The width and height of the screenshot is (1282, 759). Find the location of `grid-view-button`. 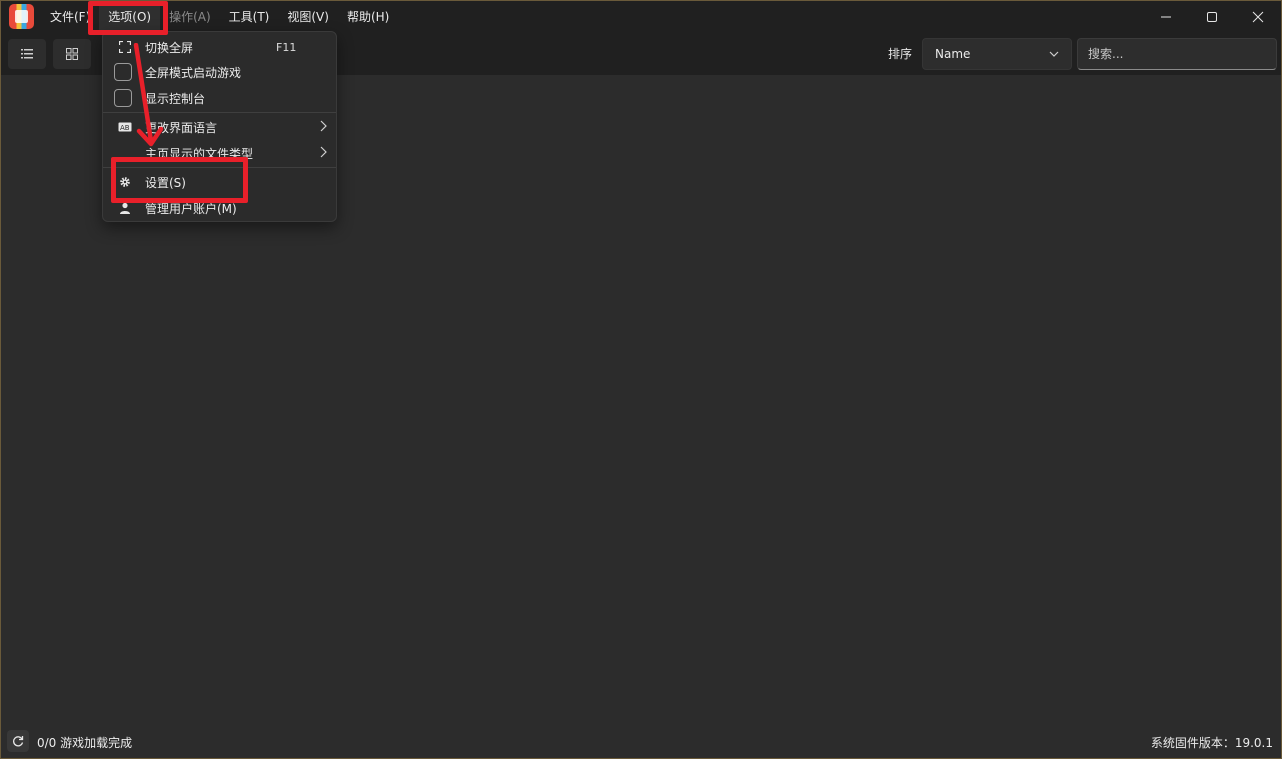

grid-view-button is located at coordinates (72, 54).